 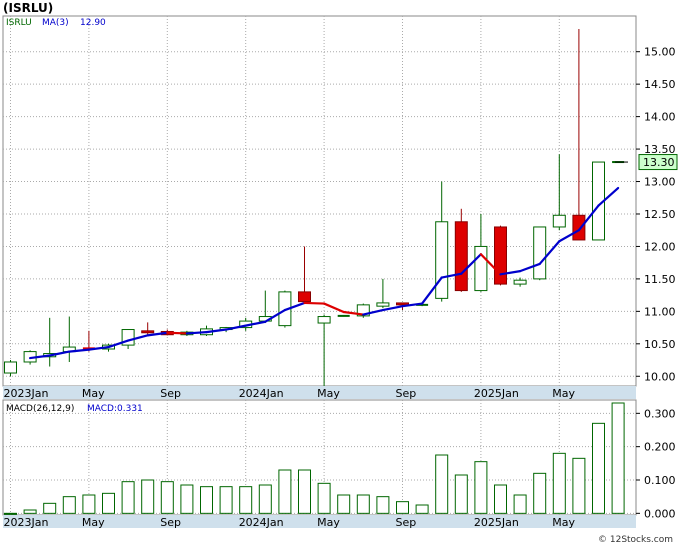 I want to click on chart-title: (ISRLU), so click(x=28, y=8).